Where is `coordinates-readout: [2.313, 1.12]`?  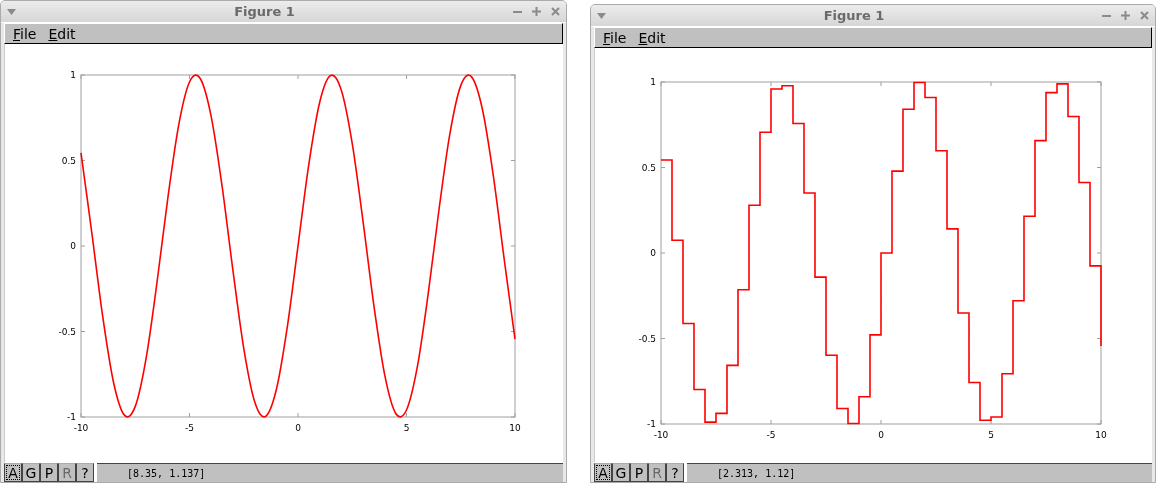
coordinates-readout: [2.313, 1.12] is located at coordinates (919, 472).